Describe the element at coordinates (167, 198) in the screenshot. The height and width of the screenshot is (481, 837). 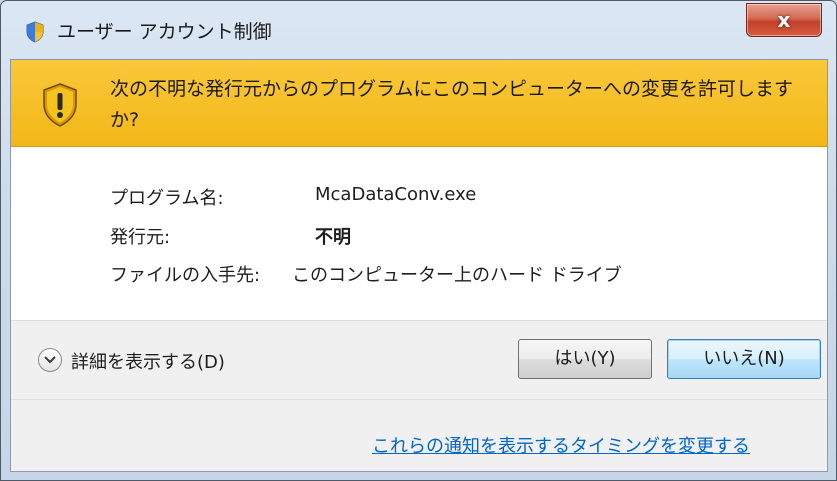
I see `program-name-label: プログラム名:` at that location.